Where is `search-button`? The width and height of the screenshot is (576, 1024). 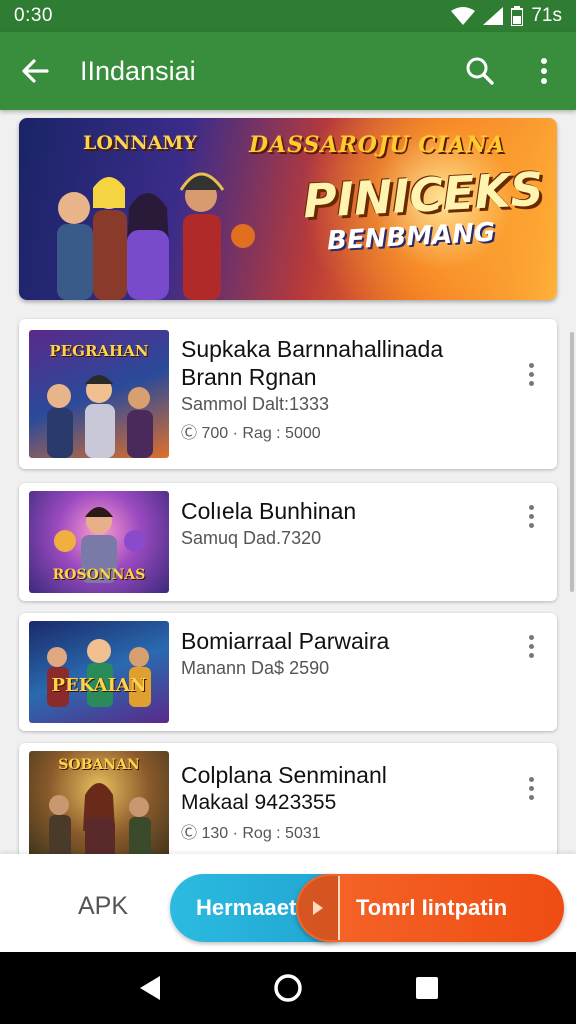 search-button is located at coordinates (480, 71).